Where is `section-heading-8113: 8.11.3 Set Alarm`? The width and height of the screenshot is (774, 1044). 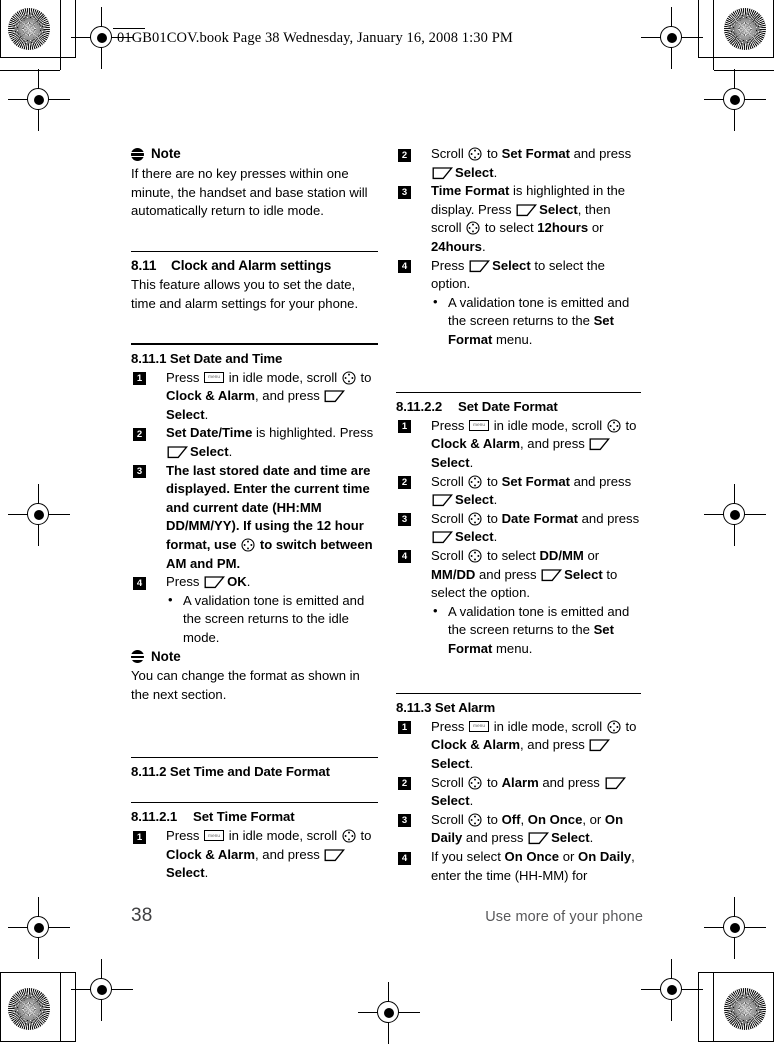 section-heading-8113: 8.11.3 Set Alarm is located at coordinates (446, 707).